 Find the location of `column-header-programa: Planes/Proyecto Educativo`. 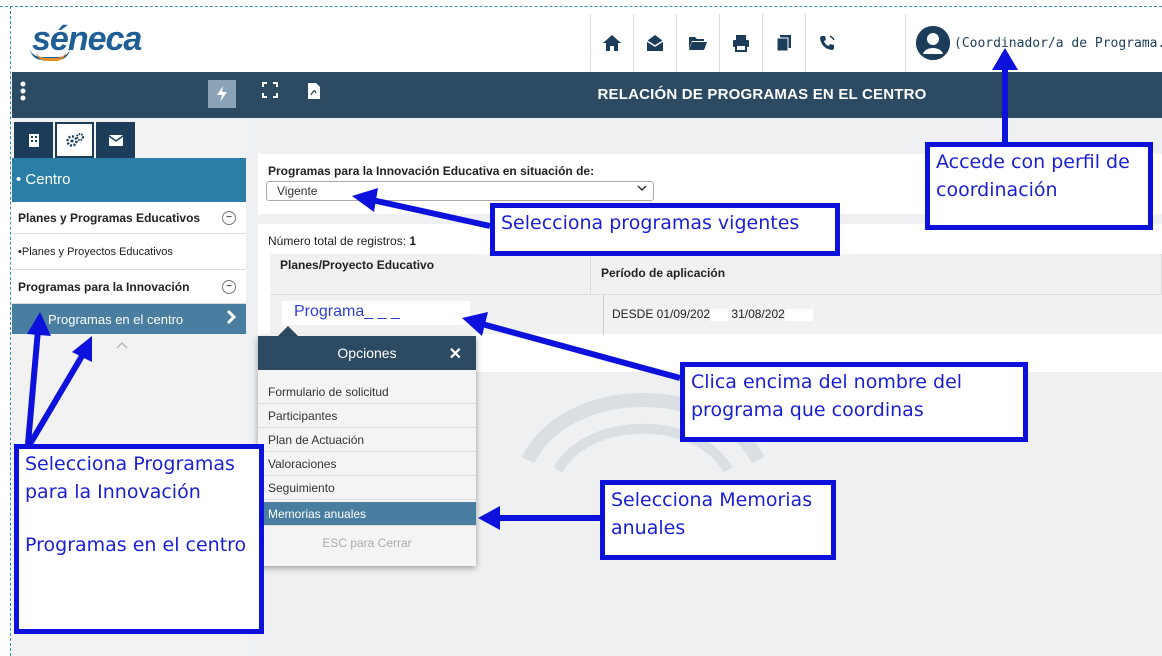

column-header-programa: Planes/Proyecto Educativo is located at coordinates (430, 274).